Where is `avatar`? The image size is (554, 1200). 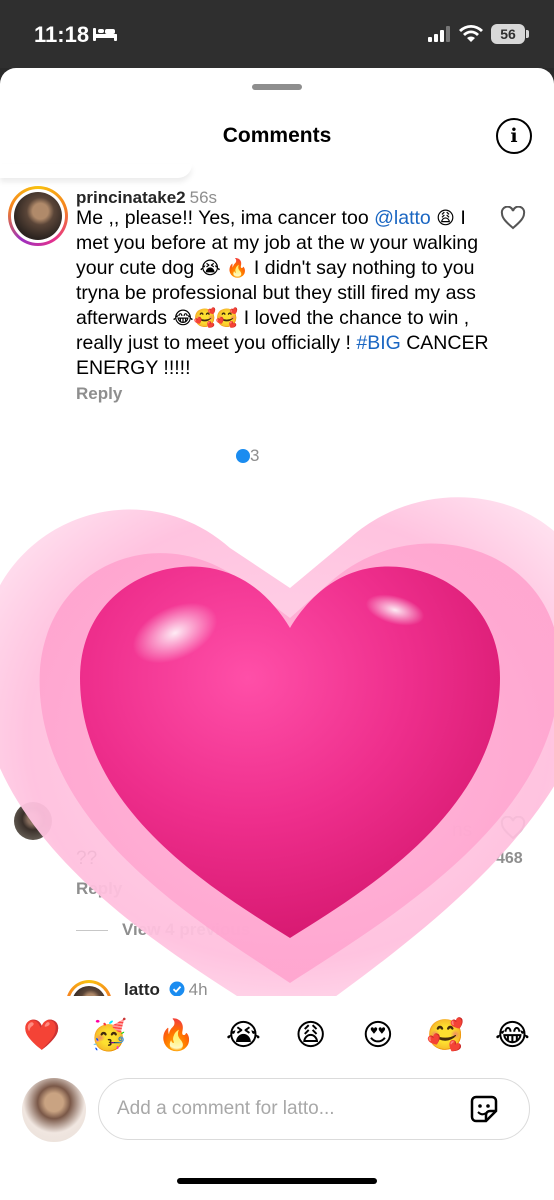
avatar is located at coordinates (38, 216).